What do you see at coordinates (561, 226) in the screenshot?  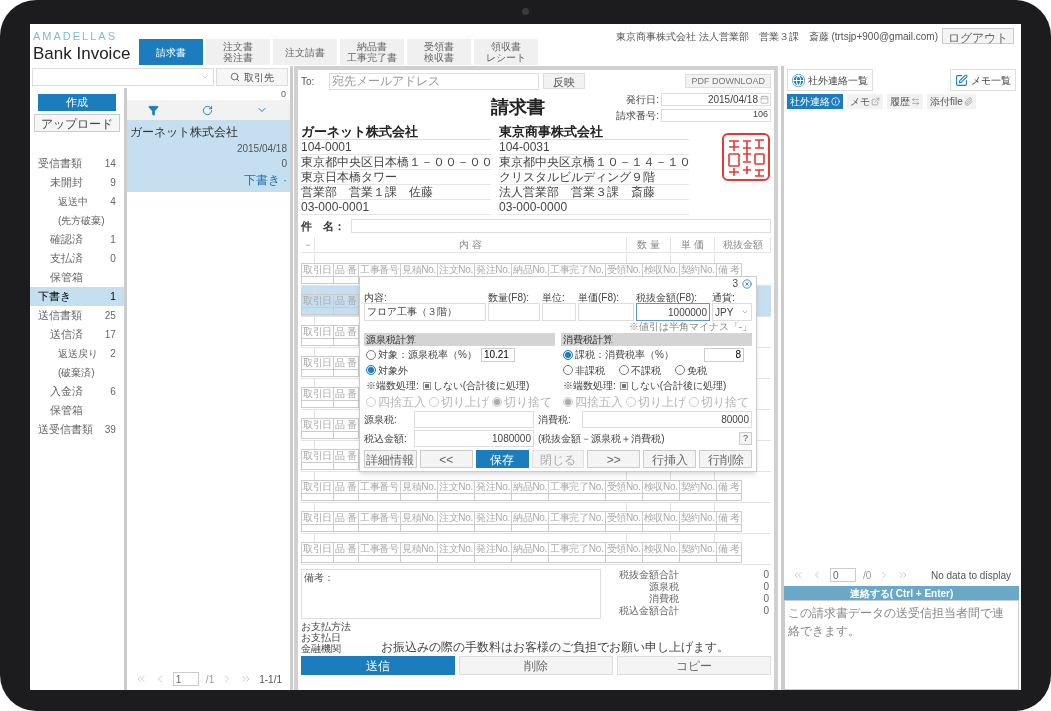 I see `subject-field` at bounding box center [561, 226].